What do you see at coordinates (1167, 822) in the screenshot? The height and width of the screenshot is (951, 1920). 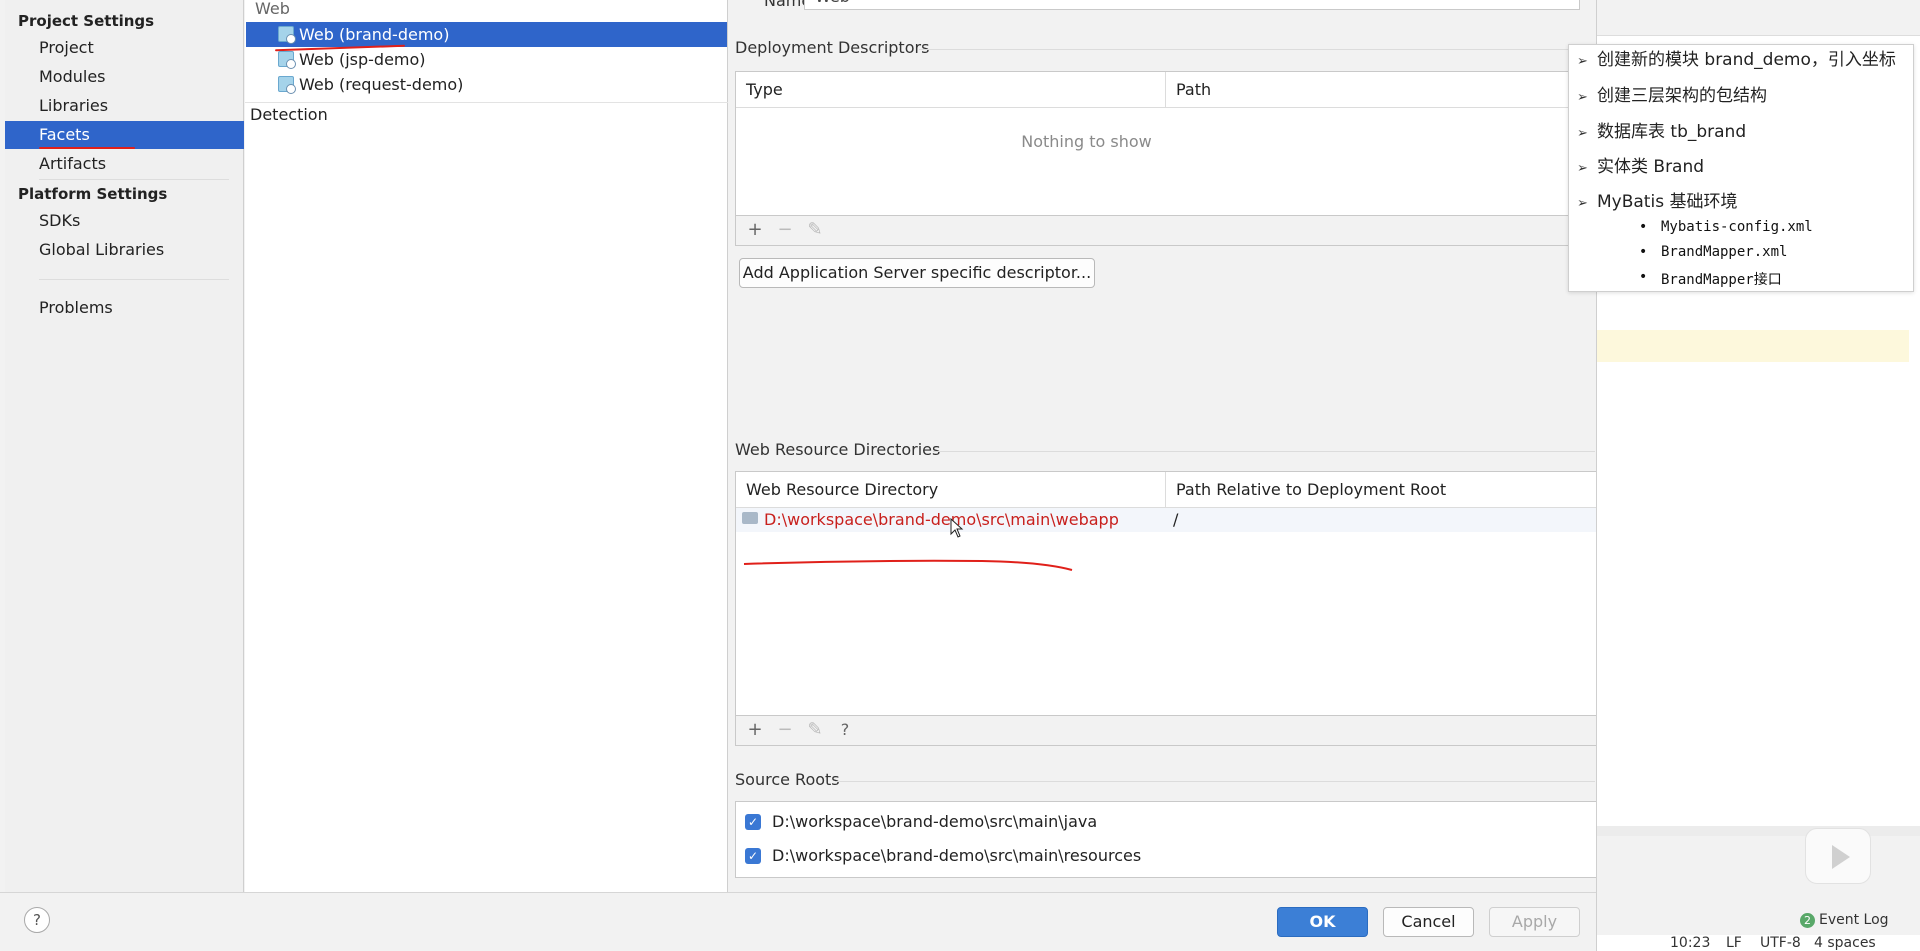 I see `list-item: ✓ D:\workspace\brand-demo\src\main\java` at bounding box center [1167, 822].